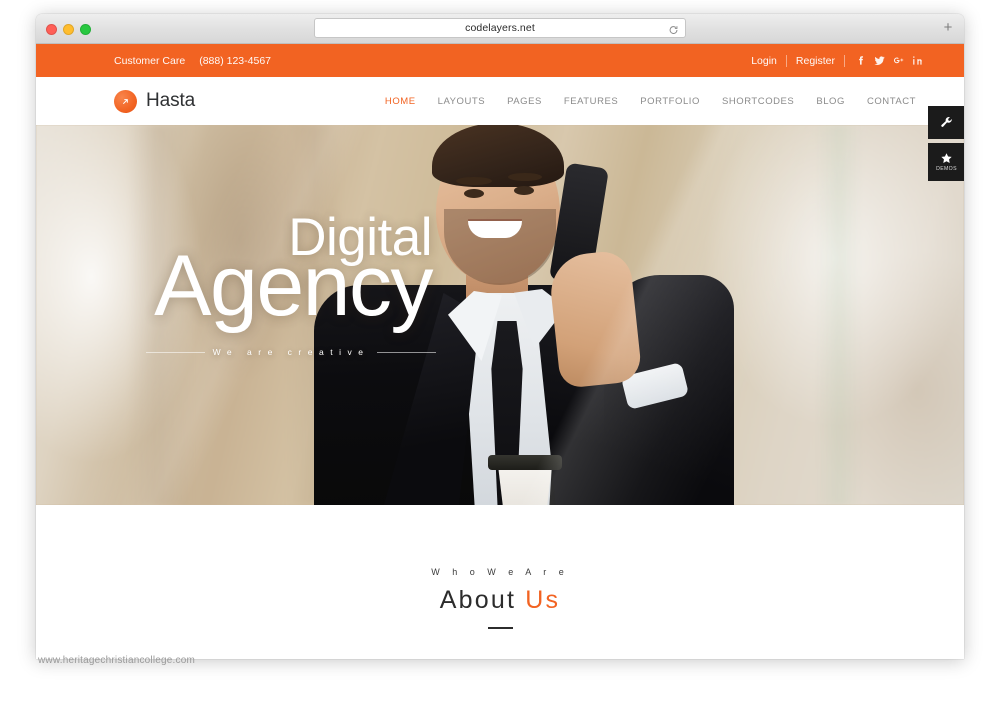 This screenshot has height=709, width=1000. What do you see at coordinates (891, 101) in the screenshot?
I see `nav-item-contact: CONTACT` at bounding box center [891, 101].